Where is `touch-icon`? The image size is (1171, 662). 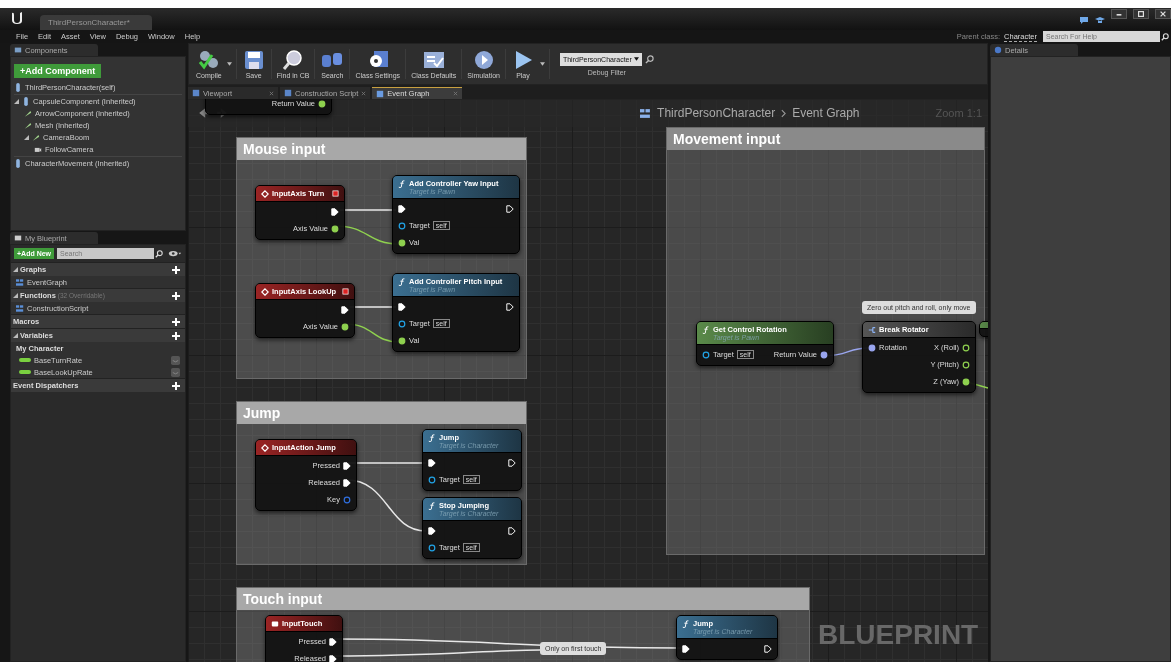
touch-icon is located at coordinates (275, 623).